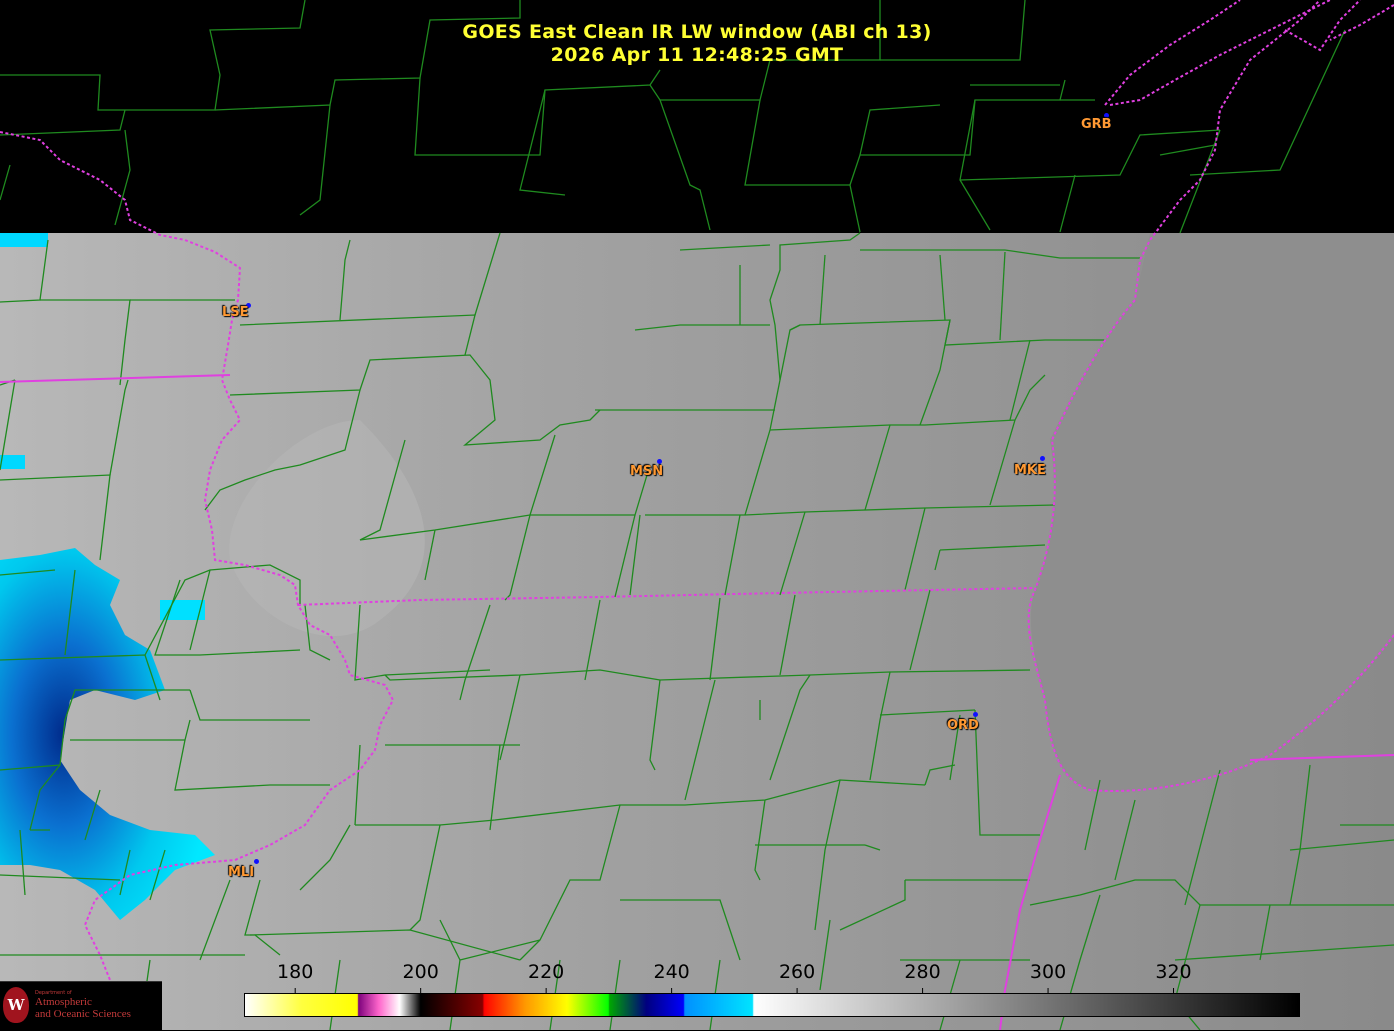 The width and height of the screenshot is (1394, 1031). Describe the element at coordinates (1096, 124) in the screenshot. I see `station-label-grb: GRB` at that location.